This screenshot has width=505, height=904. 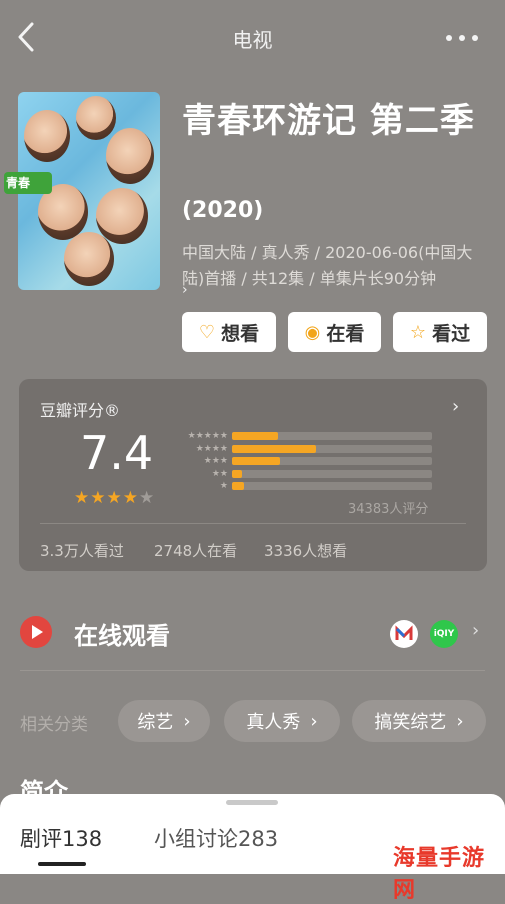 What do you see at coordinates (345, 333) in the screenshot?
I see `watching-label: 在看` at bounding box center [345, 333].